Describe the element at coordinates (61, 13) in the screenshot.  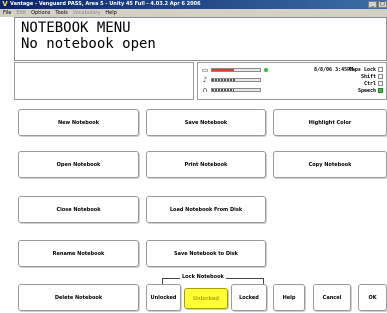
I see `menu-tools: Tools` at that location.